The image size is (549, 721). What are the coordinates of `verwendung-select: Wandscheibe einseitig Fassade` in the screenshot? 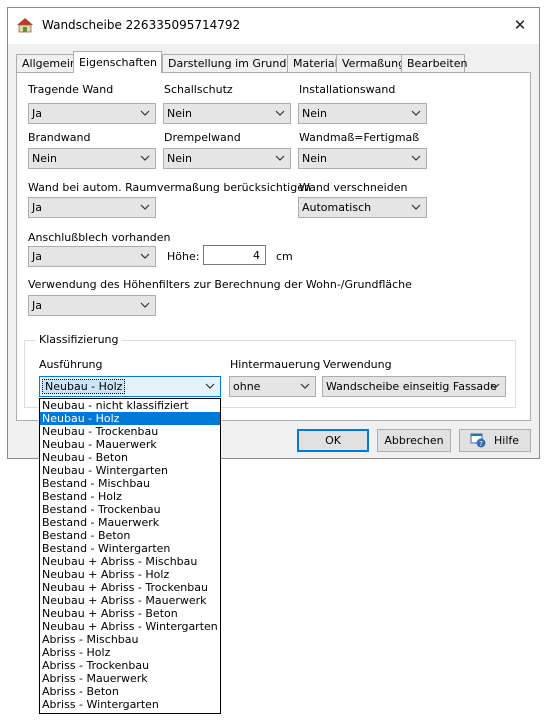 It's located at (414, 386).